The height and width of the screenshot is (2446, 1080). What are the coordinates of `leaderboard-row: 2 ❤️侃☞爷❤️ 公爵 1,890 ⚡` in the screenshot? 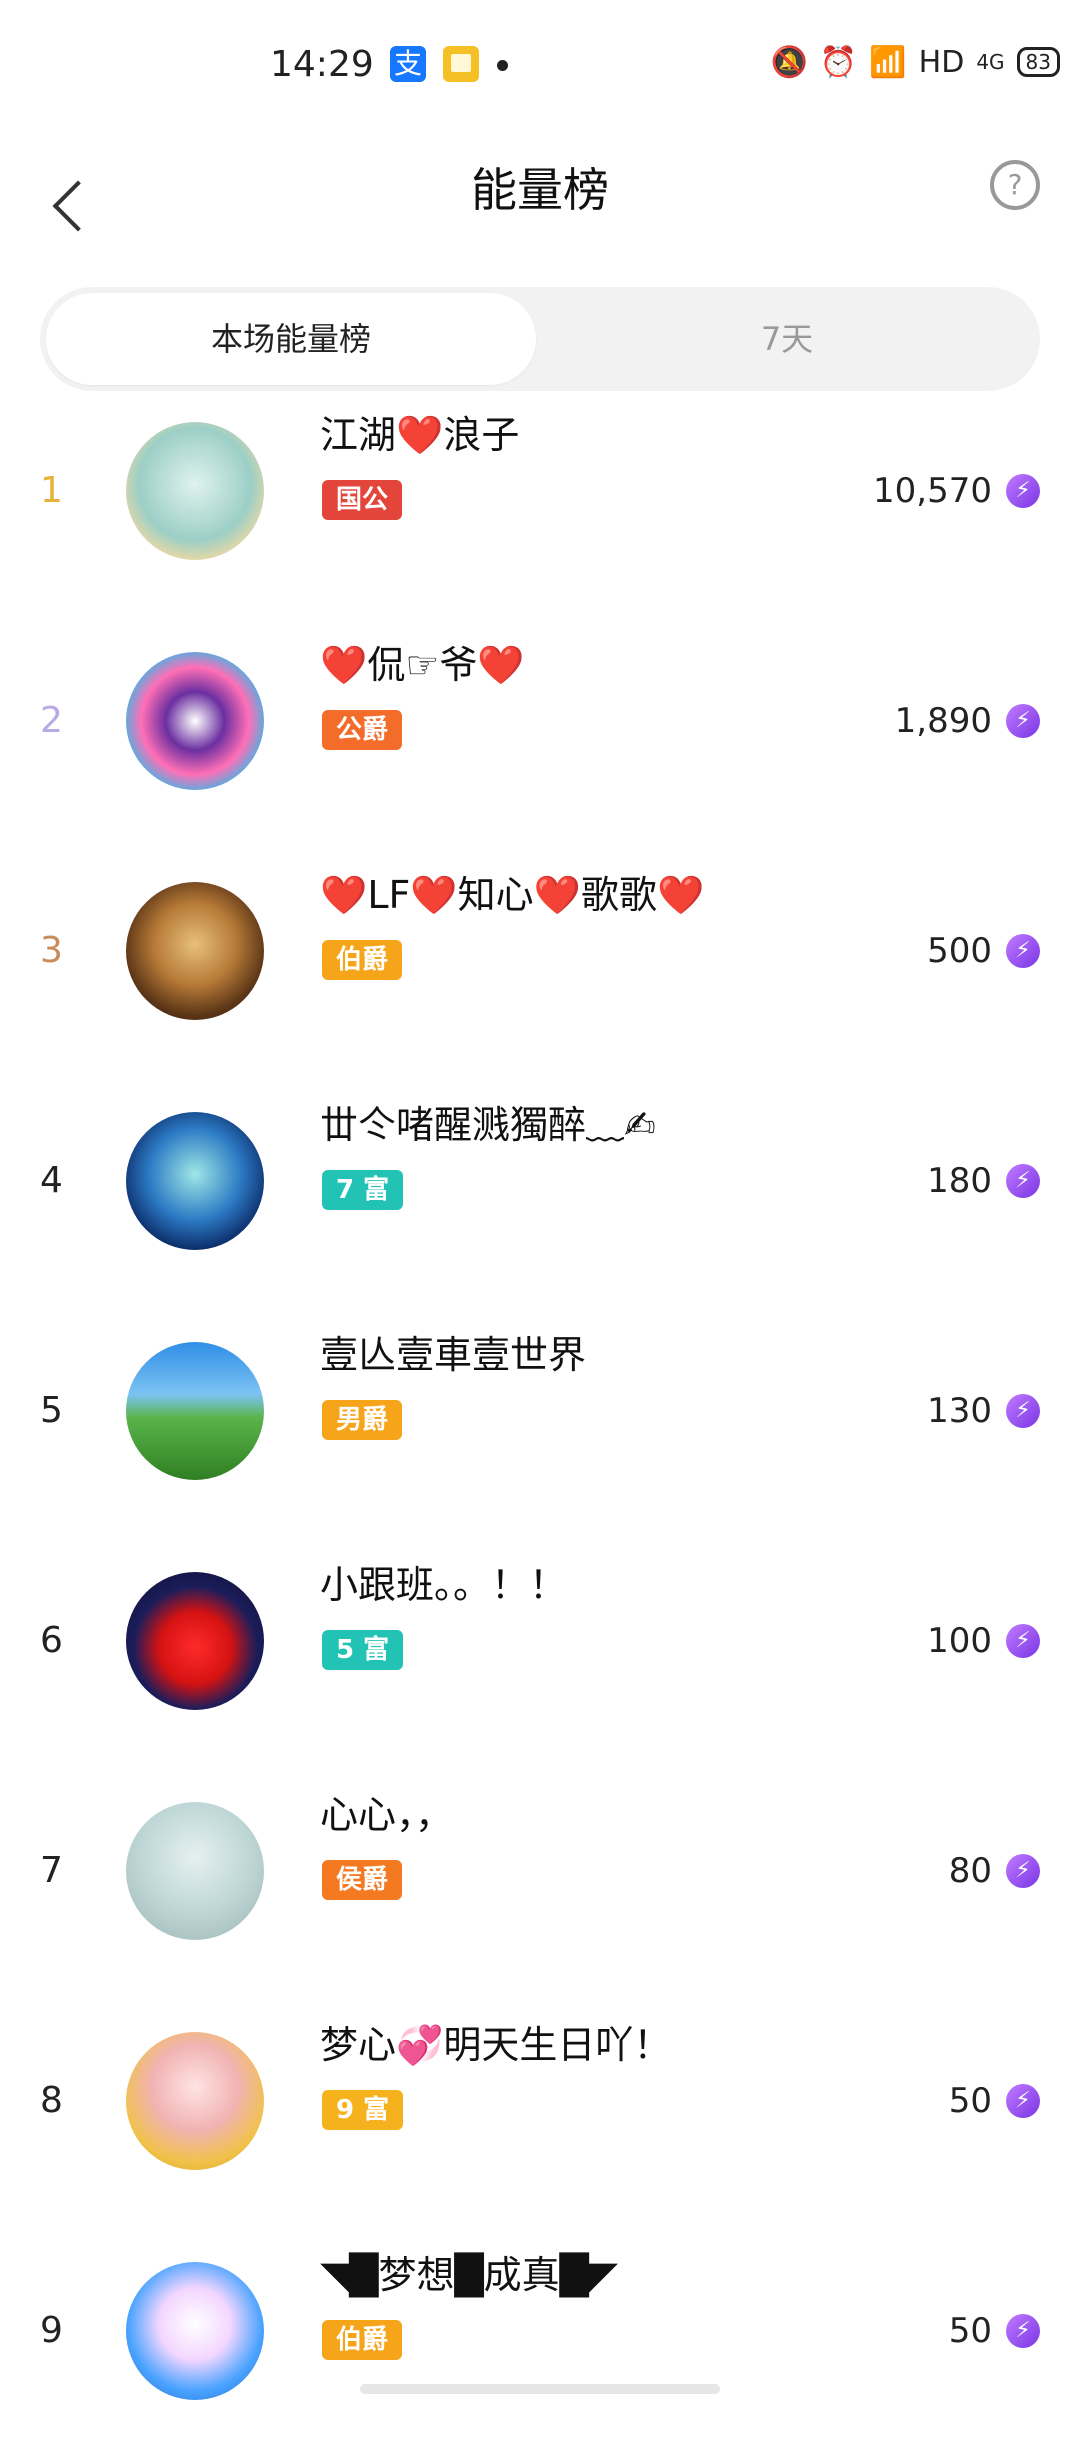 It's located at (540, 721).